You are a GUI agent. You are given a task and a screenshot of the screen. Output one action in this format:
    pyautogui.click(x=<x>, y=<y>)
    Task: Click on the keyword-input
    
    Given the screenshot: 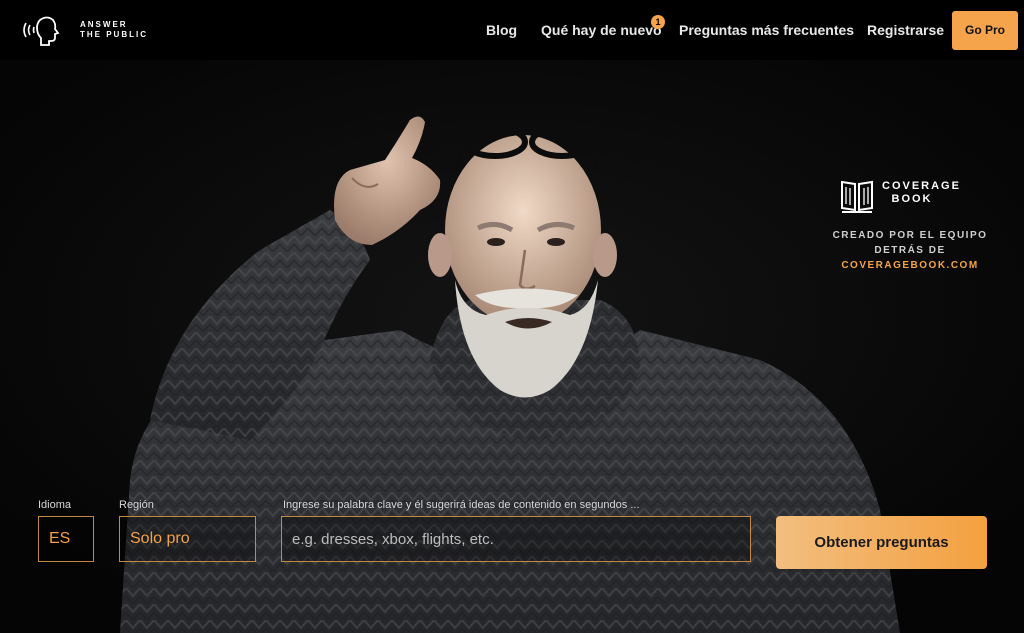 What is the action you would take?
    pyautogui.click(x=516, y=539)
    